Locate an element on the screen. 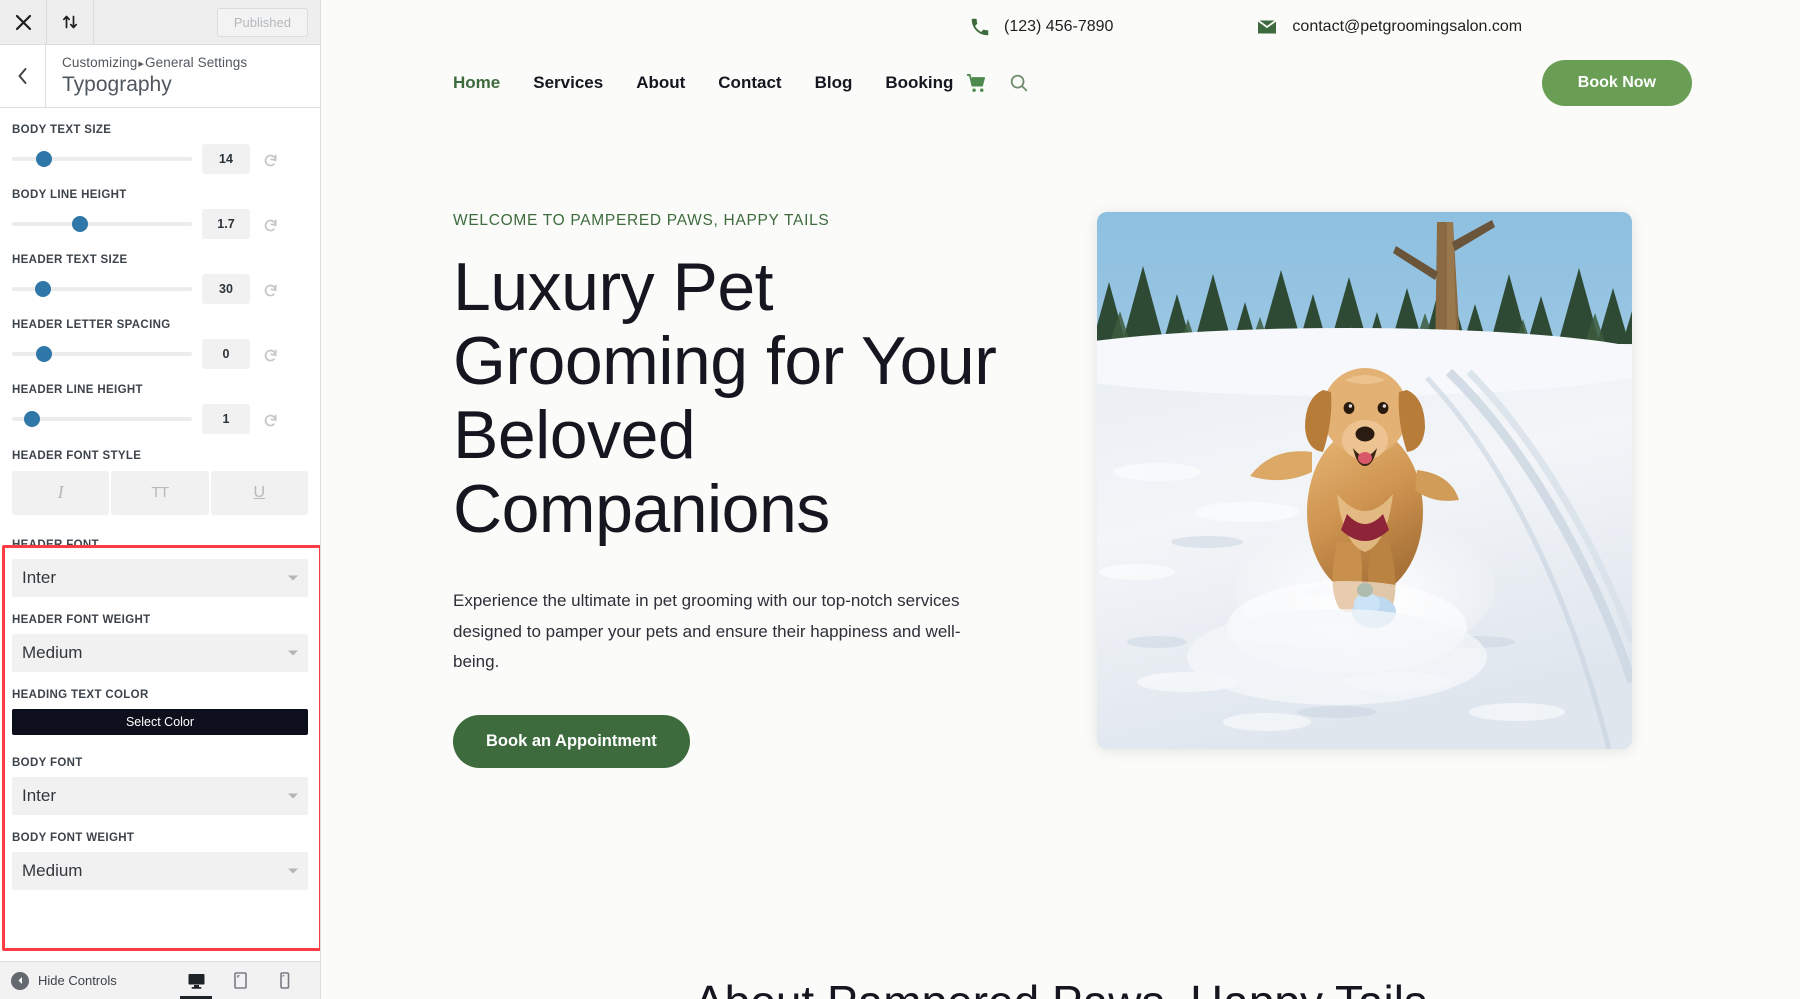 The height and width of the screenshot is (999, 1800). control-label: BODY FONT is located at coordinates (47, 762).